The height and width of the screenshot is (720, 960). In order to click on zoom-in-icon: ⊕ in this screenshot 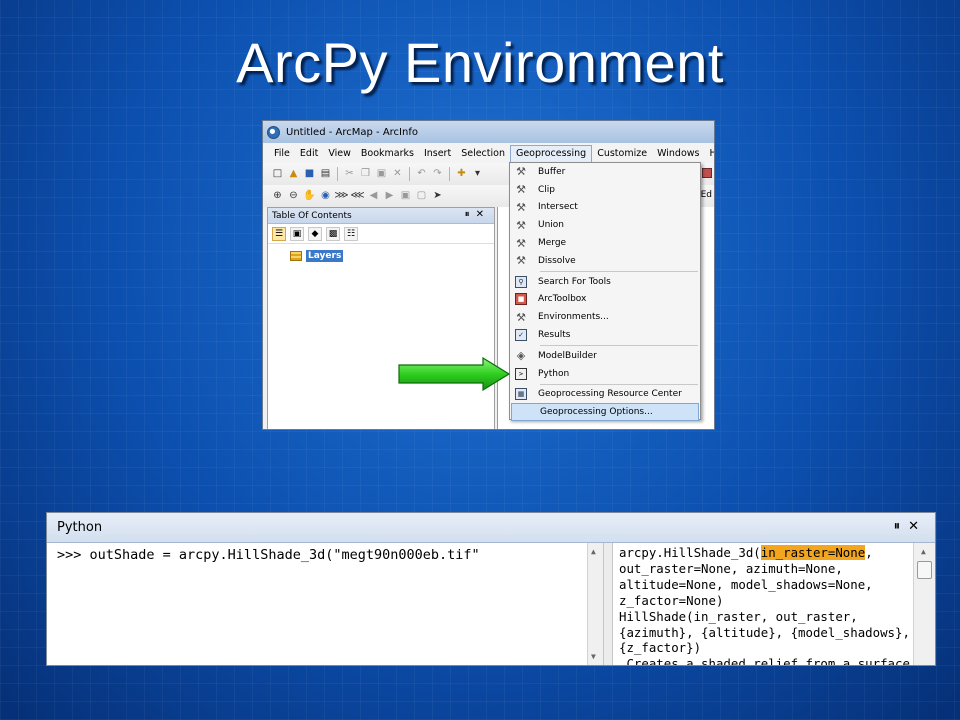, I will do `click(277, 196)`.